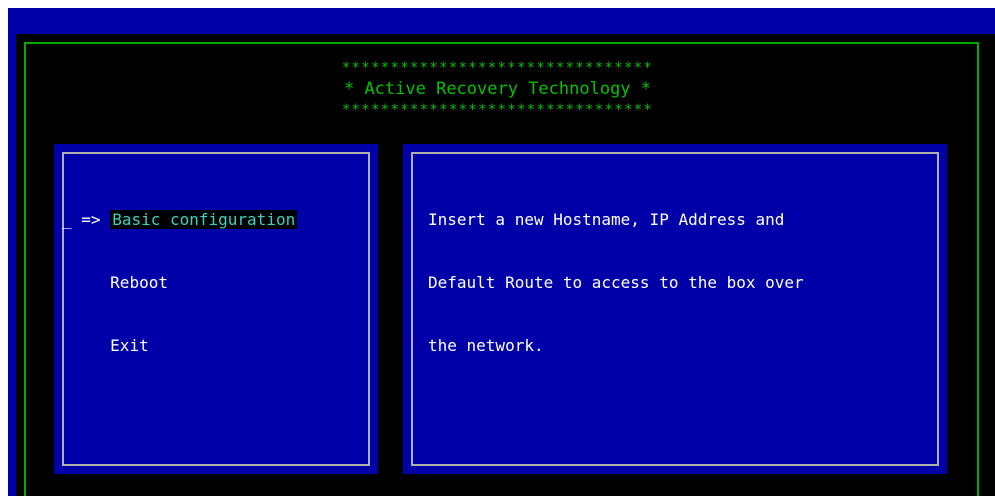 This screenshot has width=995, height=496. I want to click on menu-item-label: Basic configuration, so click(204, 219).